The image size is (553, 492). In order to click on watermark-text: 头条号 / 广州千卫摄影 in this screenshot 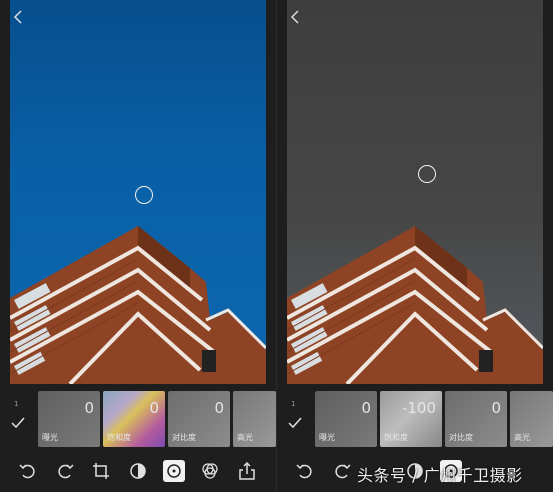, I will do `click(440, 475)`.